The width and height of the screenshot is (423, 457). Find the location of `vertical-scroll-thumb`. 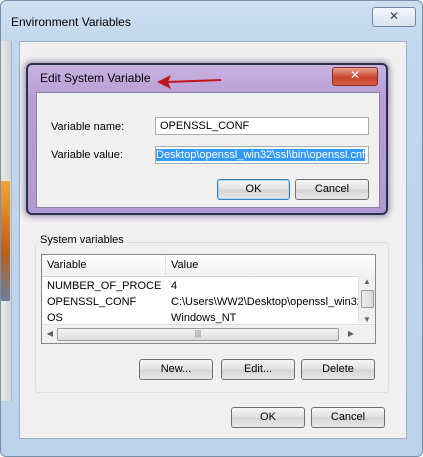

vertical-scroll-thumb is located at coordinates (367, 299).